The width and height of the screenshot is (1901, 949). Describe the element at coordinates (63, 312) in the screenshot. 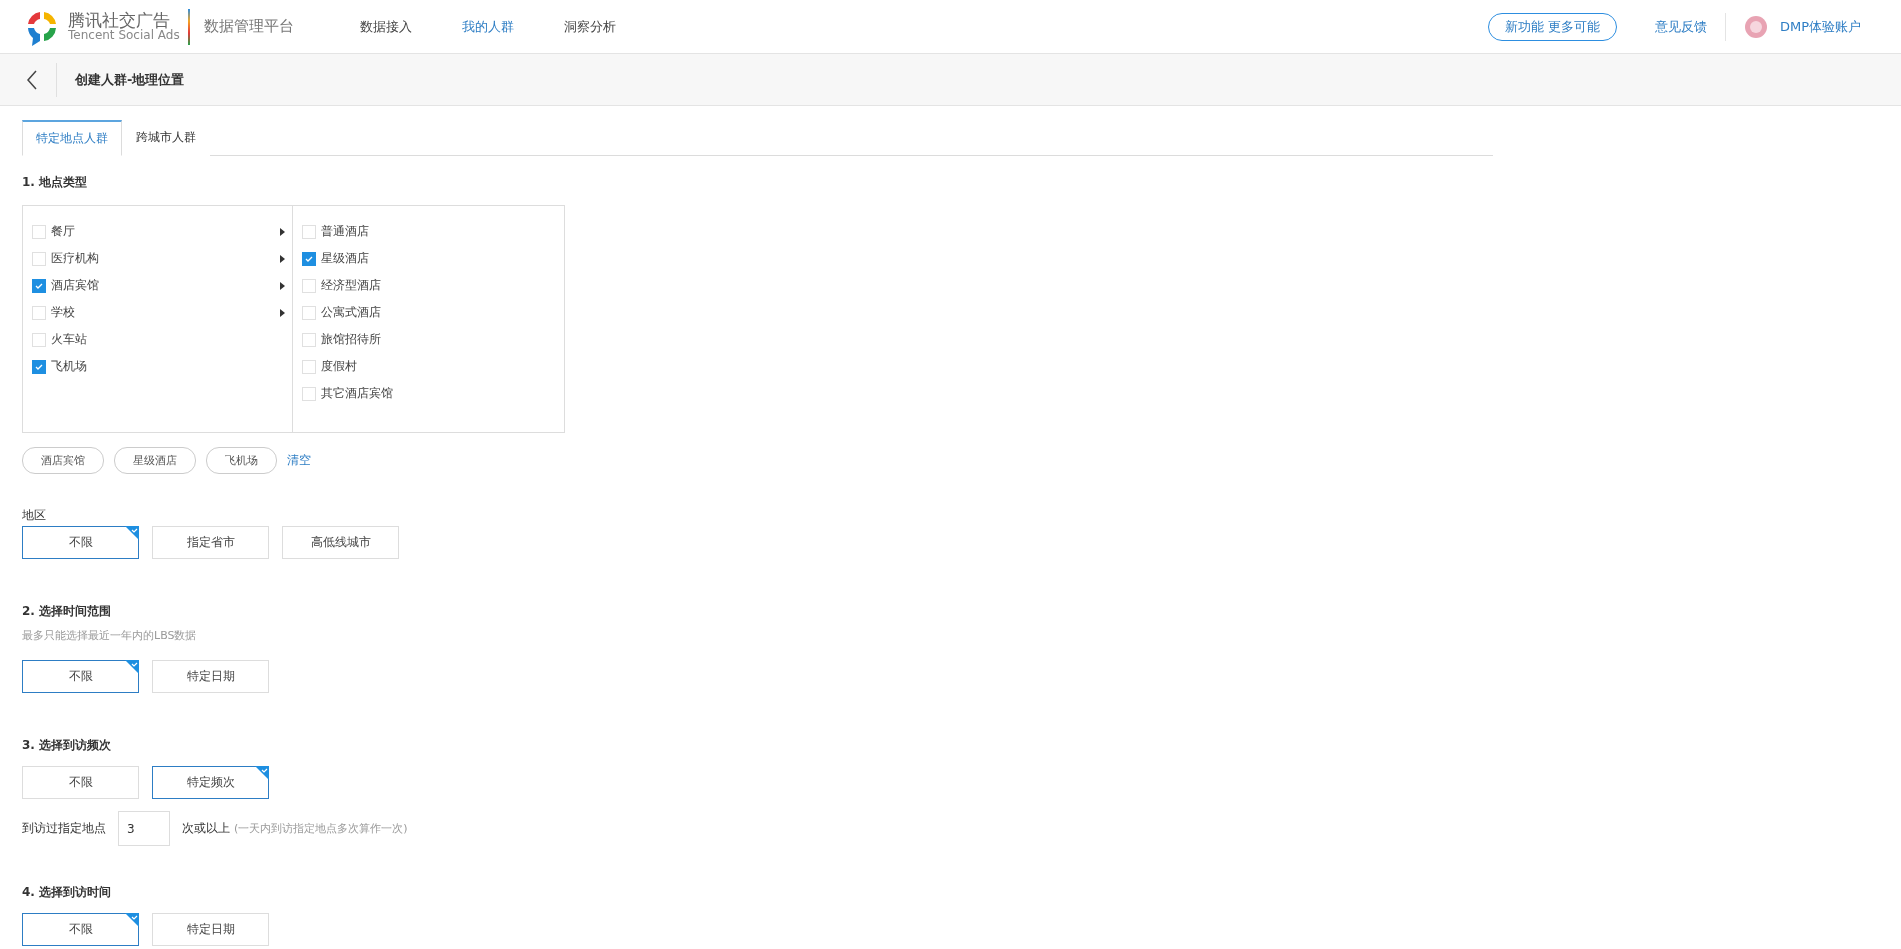

I see `option-label: 学校` at that location.